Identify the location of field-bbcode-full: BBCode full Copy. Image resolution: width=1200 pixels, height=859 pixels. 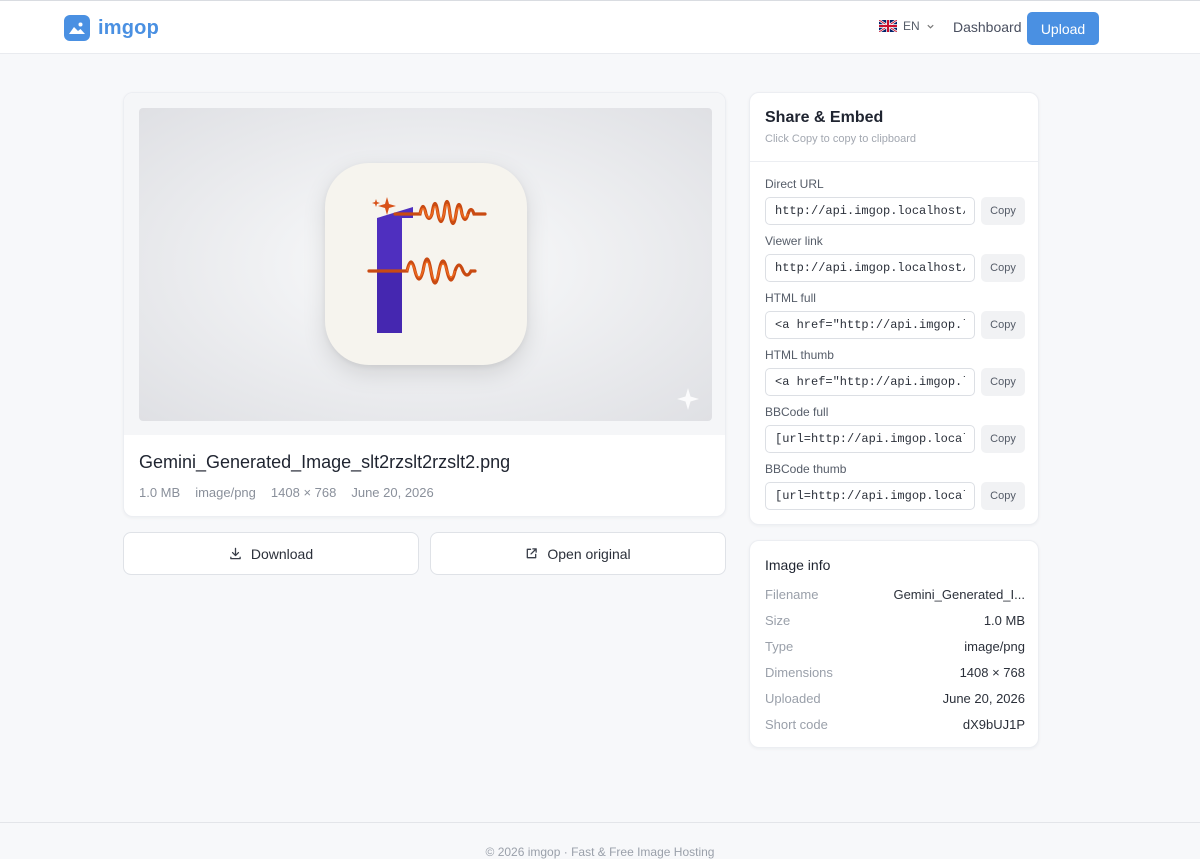
(895, 429).